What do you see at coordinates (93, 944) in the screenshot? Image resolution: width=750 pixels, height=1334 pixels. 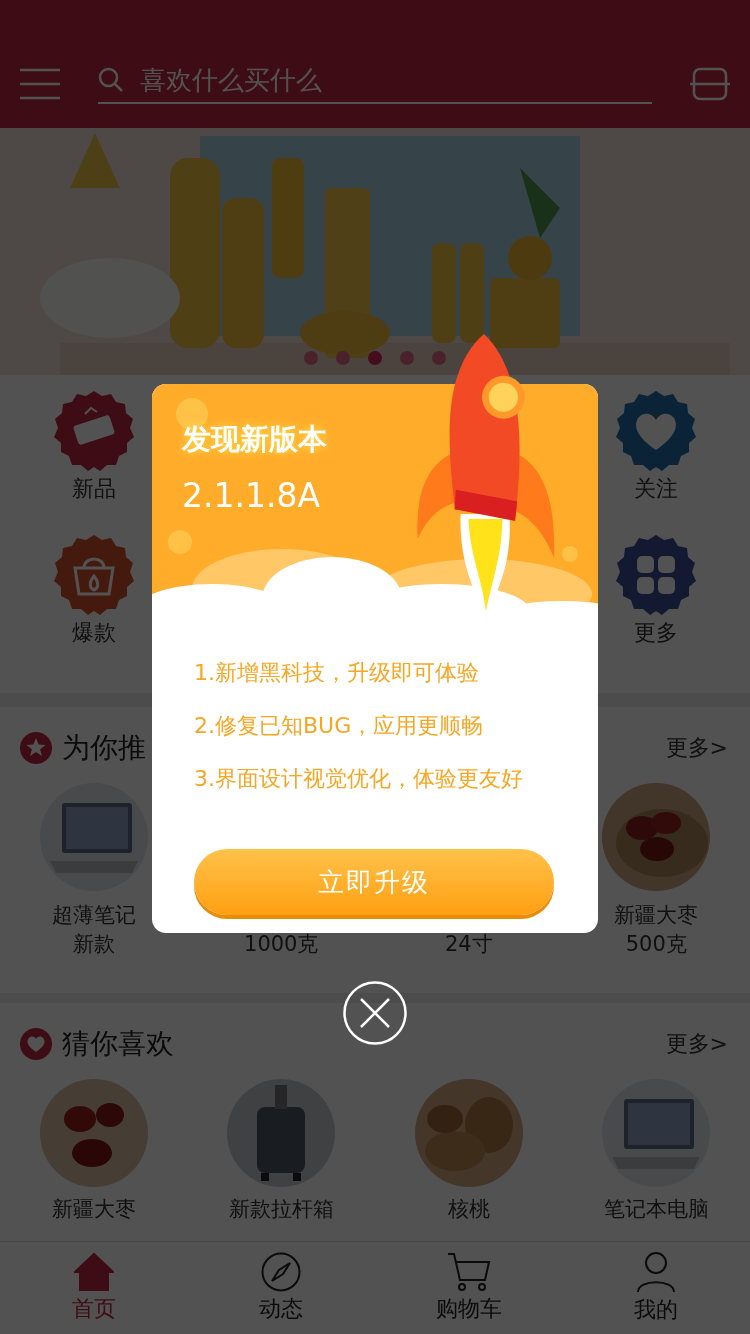 I see `product-name: 新款` at bounding box center [93, 944].